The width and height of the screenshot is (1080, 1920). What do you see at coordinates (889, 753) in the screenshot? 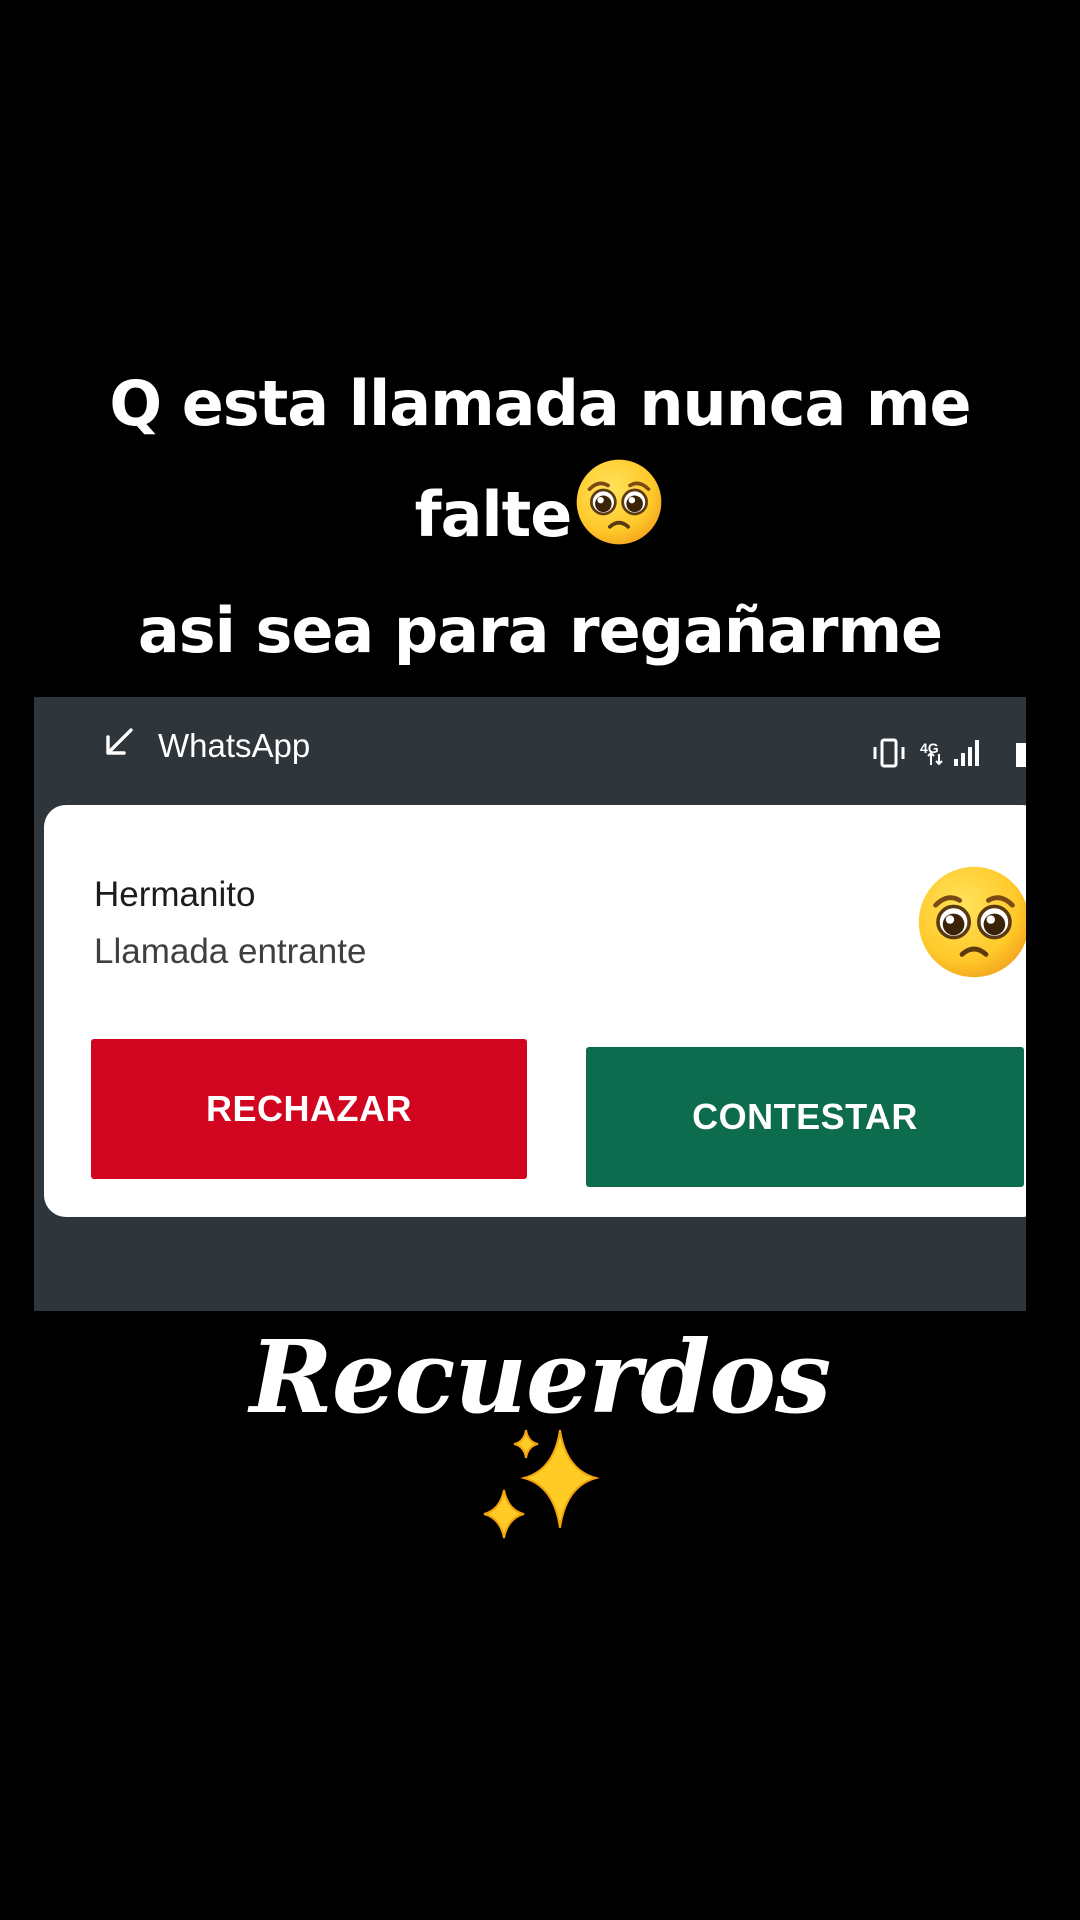
I see `vibrate-icon` at bounding box center [889, 753].